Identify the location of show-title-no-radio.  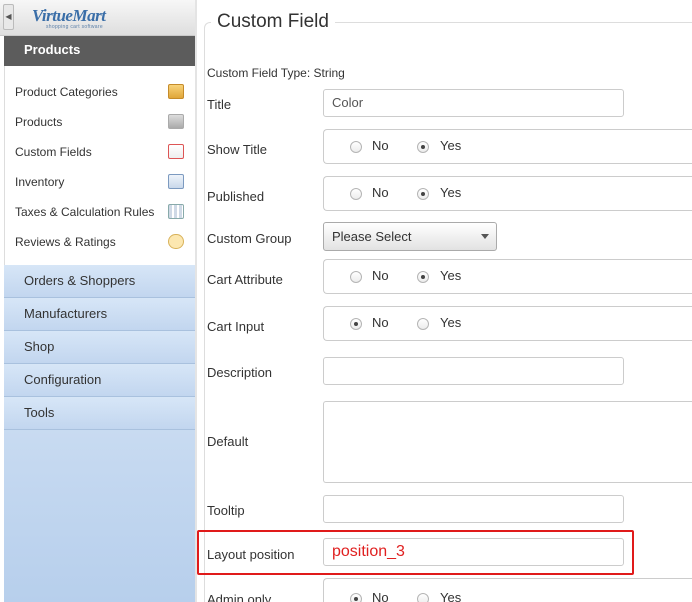
(356, 147).